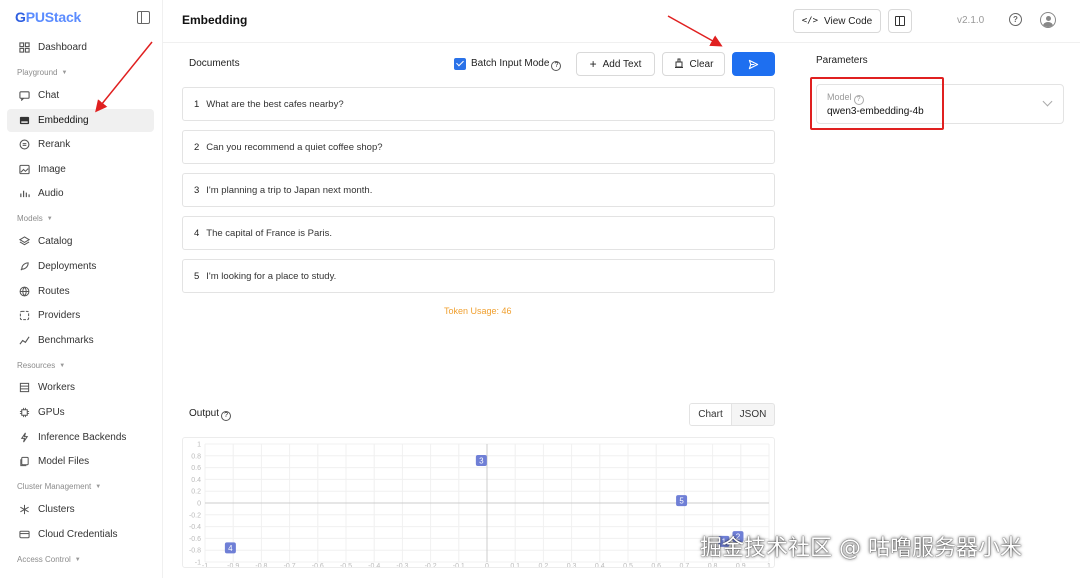 The width and height of the screenshot is (1080, 578). What do you see at coordinates (753, 414) in the screenshot?
I see `tab-json: JSON` at bounding box center [753, 414].